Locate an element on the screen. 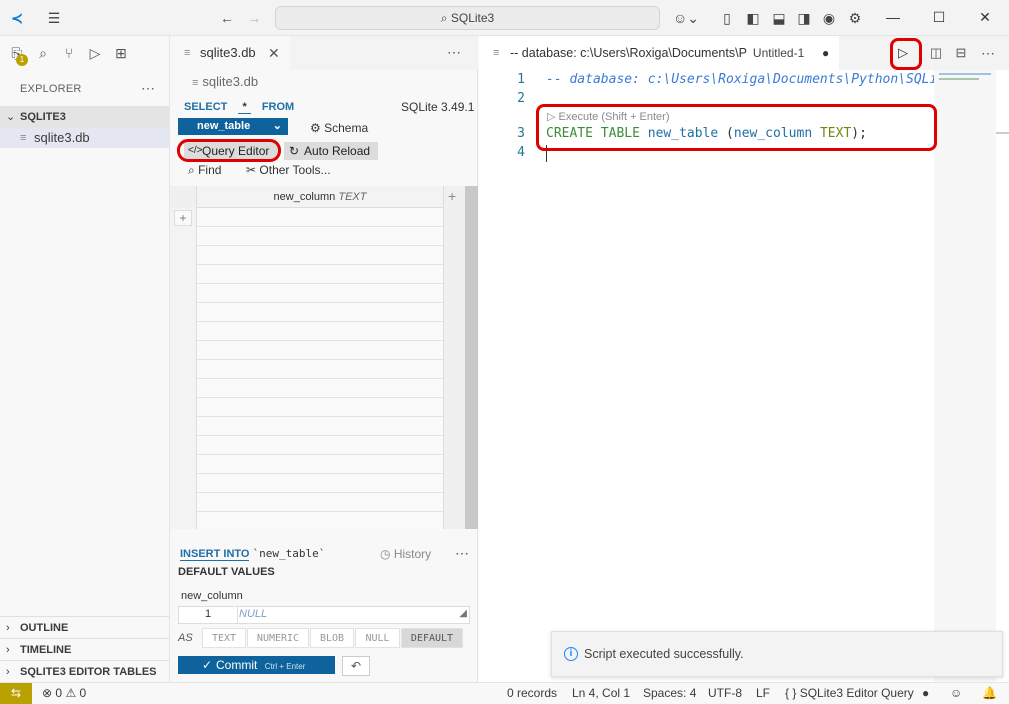 The image size is (1009, 704). run-debug-icon: ▷ is located at coordinates (95, 53).